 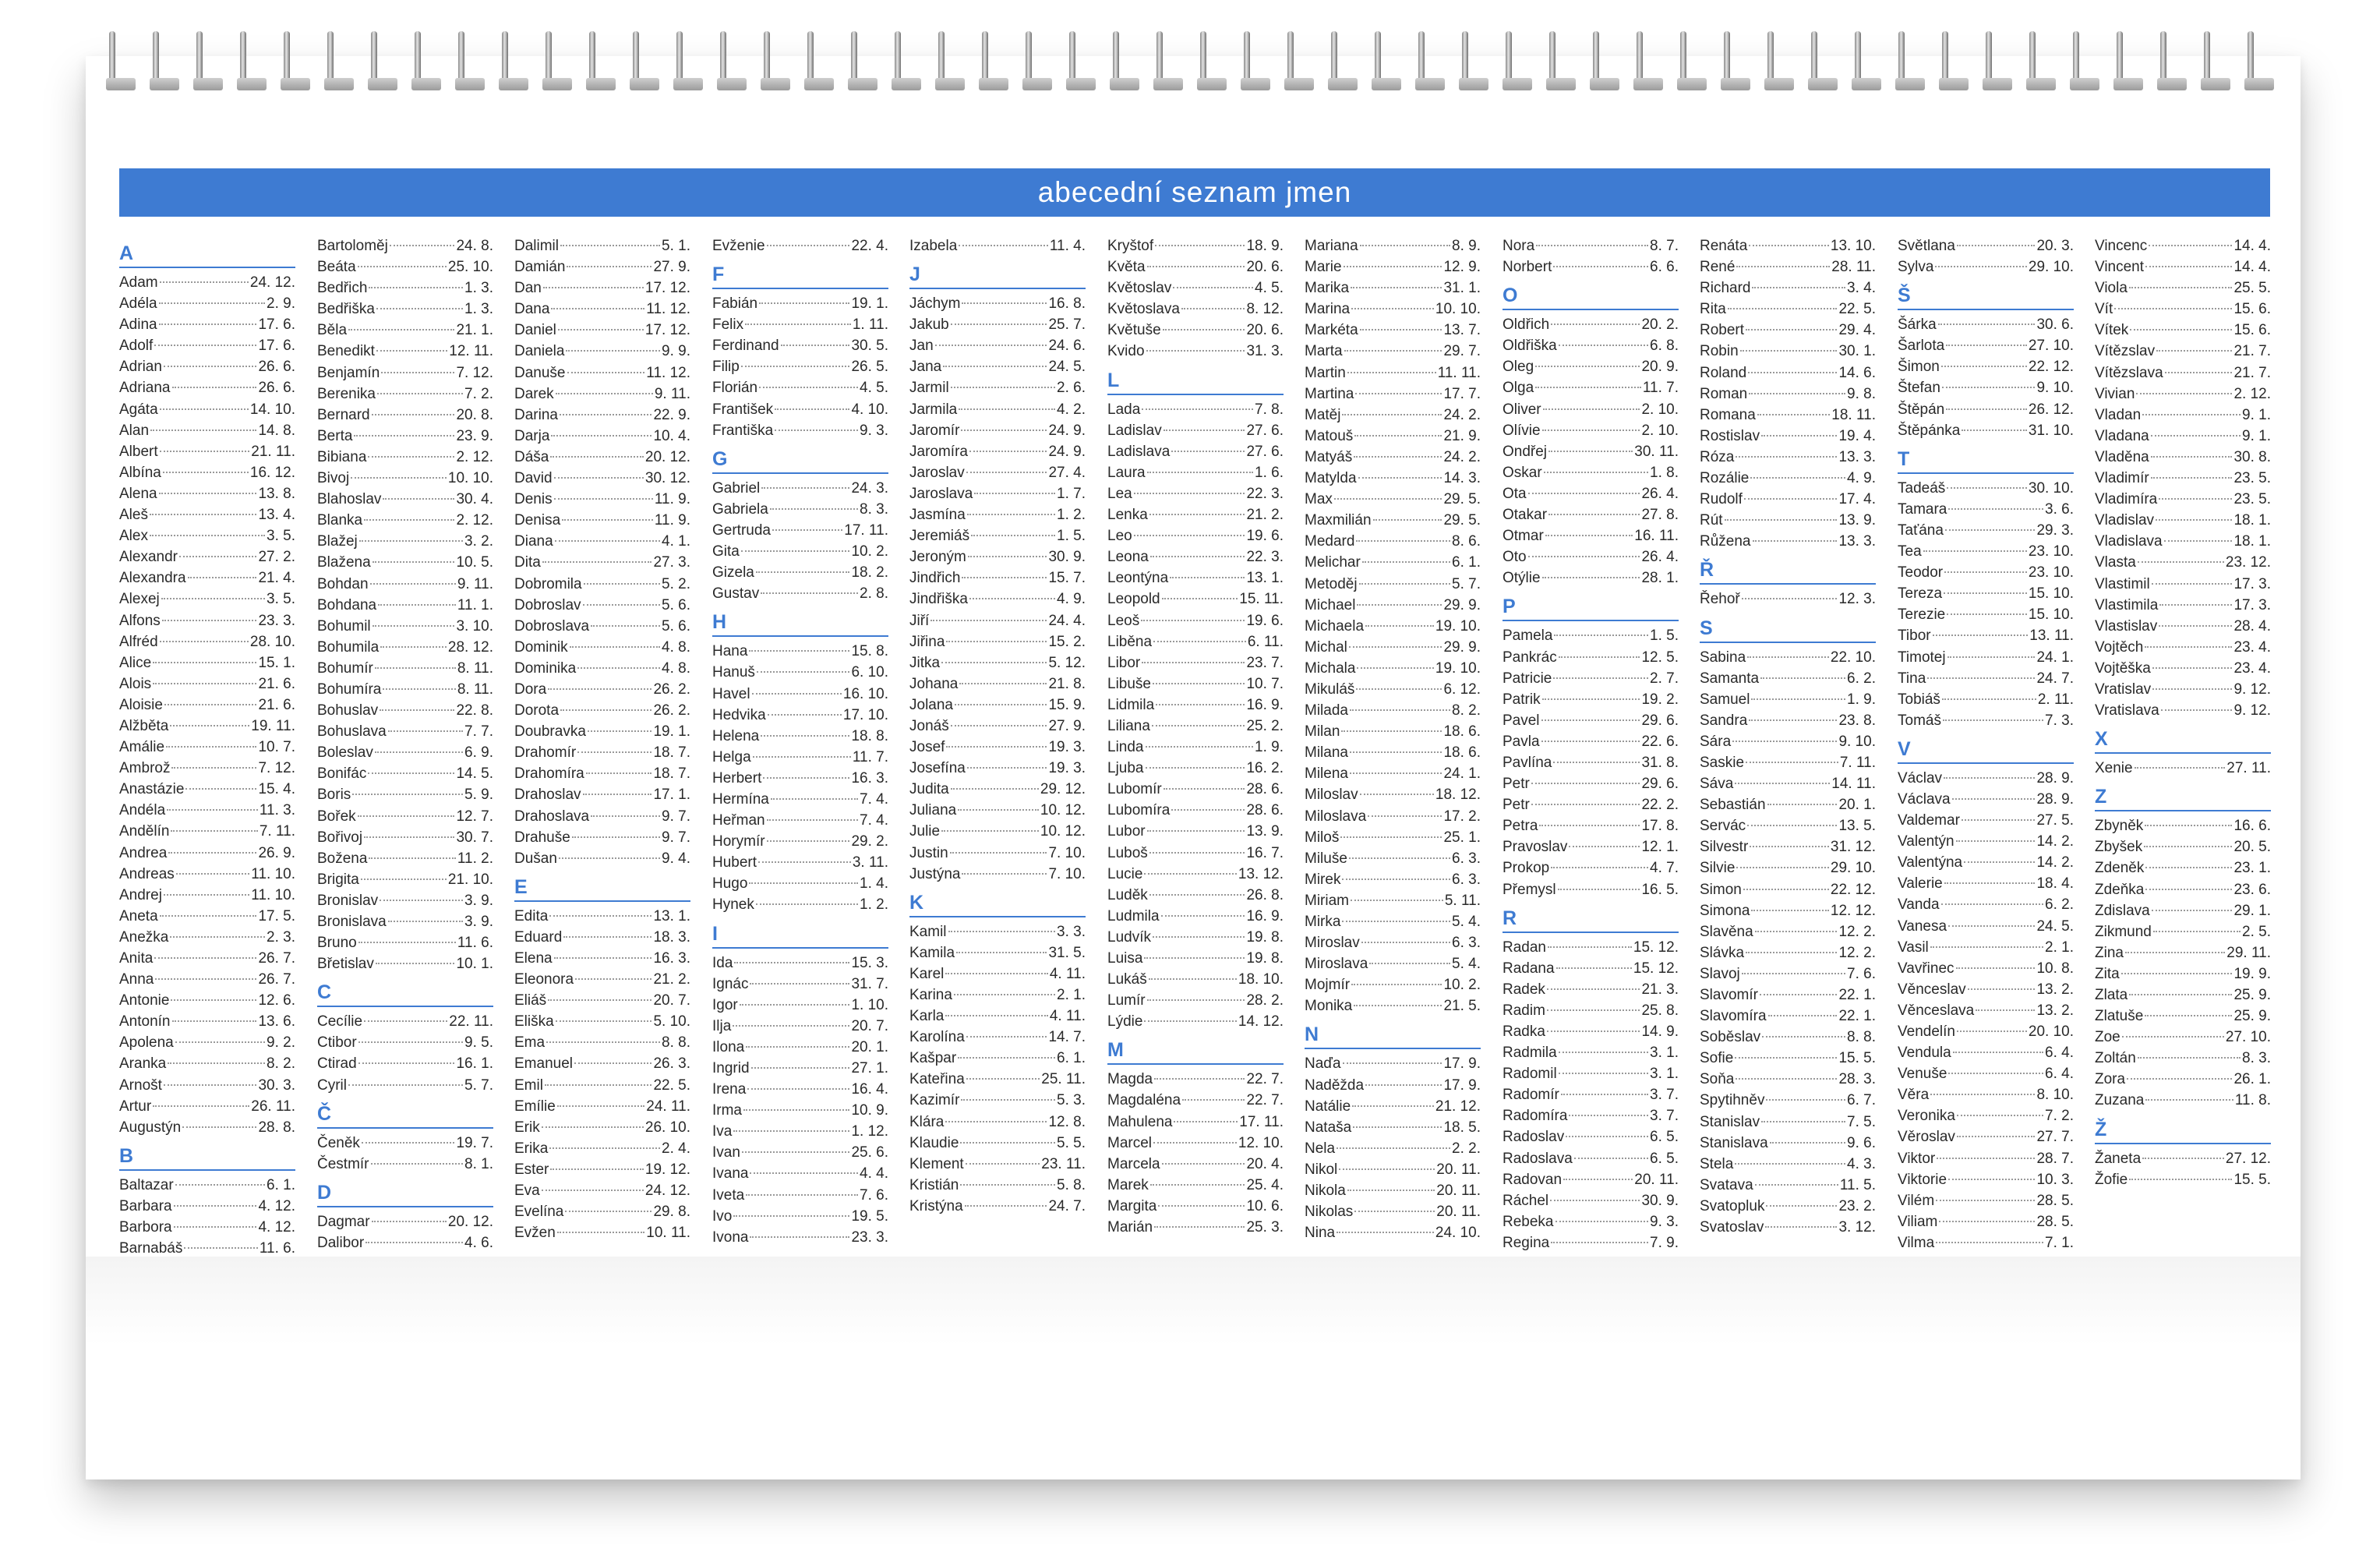 What do you see at coordinates (1733, 1100) in the screenshot?
I see `name-label: Spytihněv` at bounding box center [1733, 1100].